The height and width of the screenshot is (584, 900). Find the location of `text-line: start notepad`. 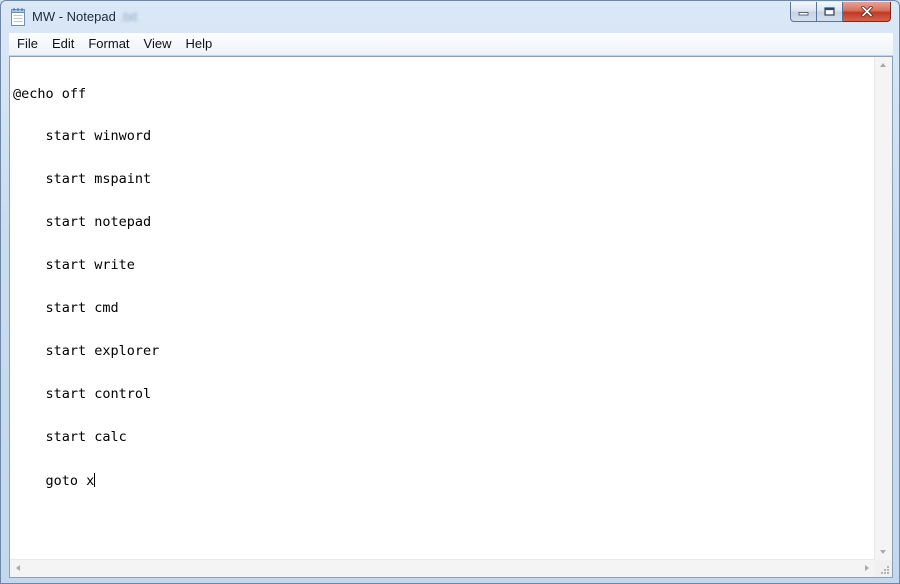

text-line: start notepad is located at coordinates (82, 222).